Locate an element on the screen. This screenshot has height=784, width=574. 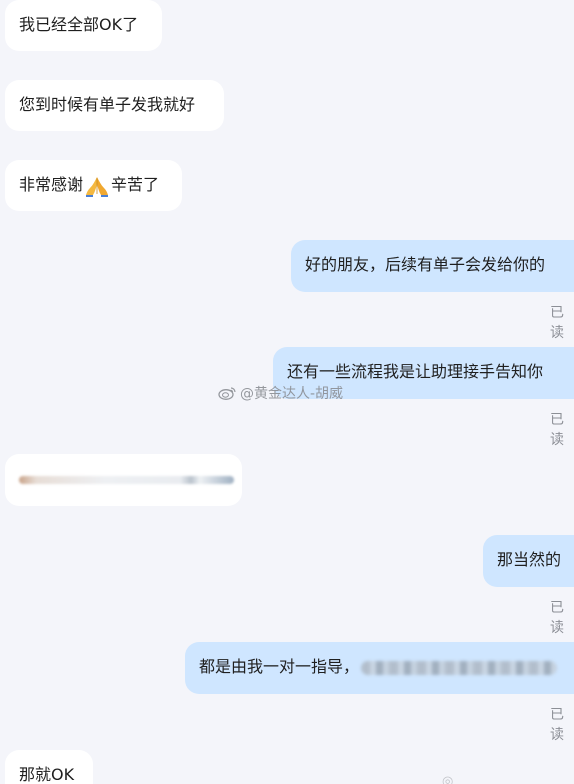
message-text: 好的朋友，后续有单子会发给你的 is located at coordinates (425, 264).